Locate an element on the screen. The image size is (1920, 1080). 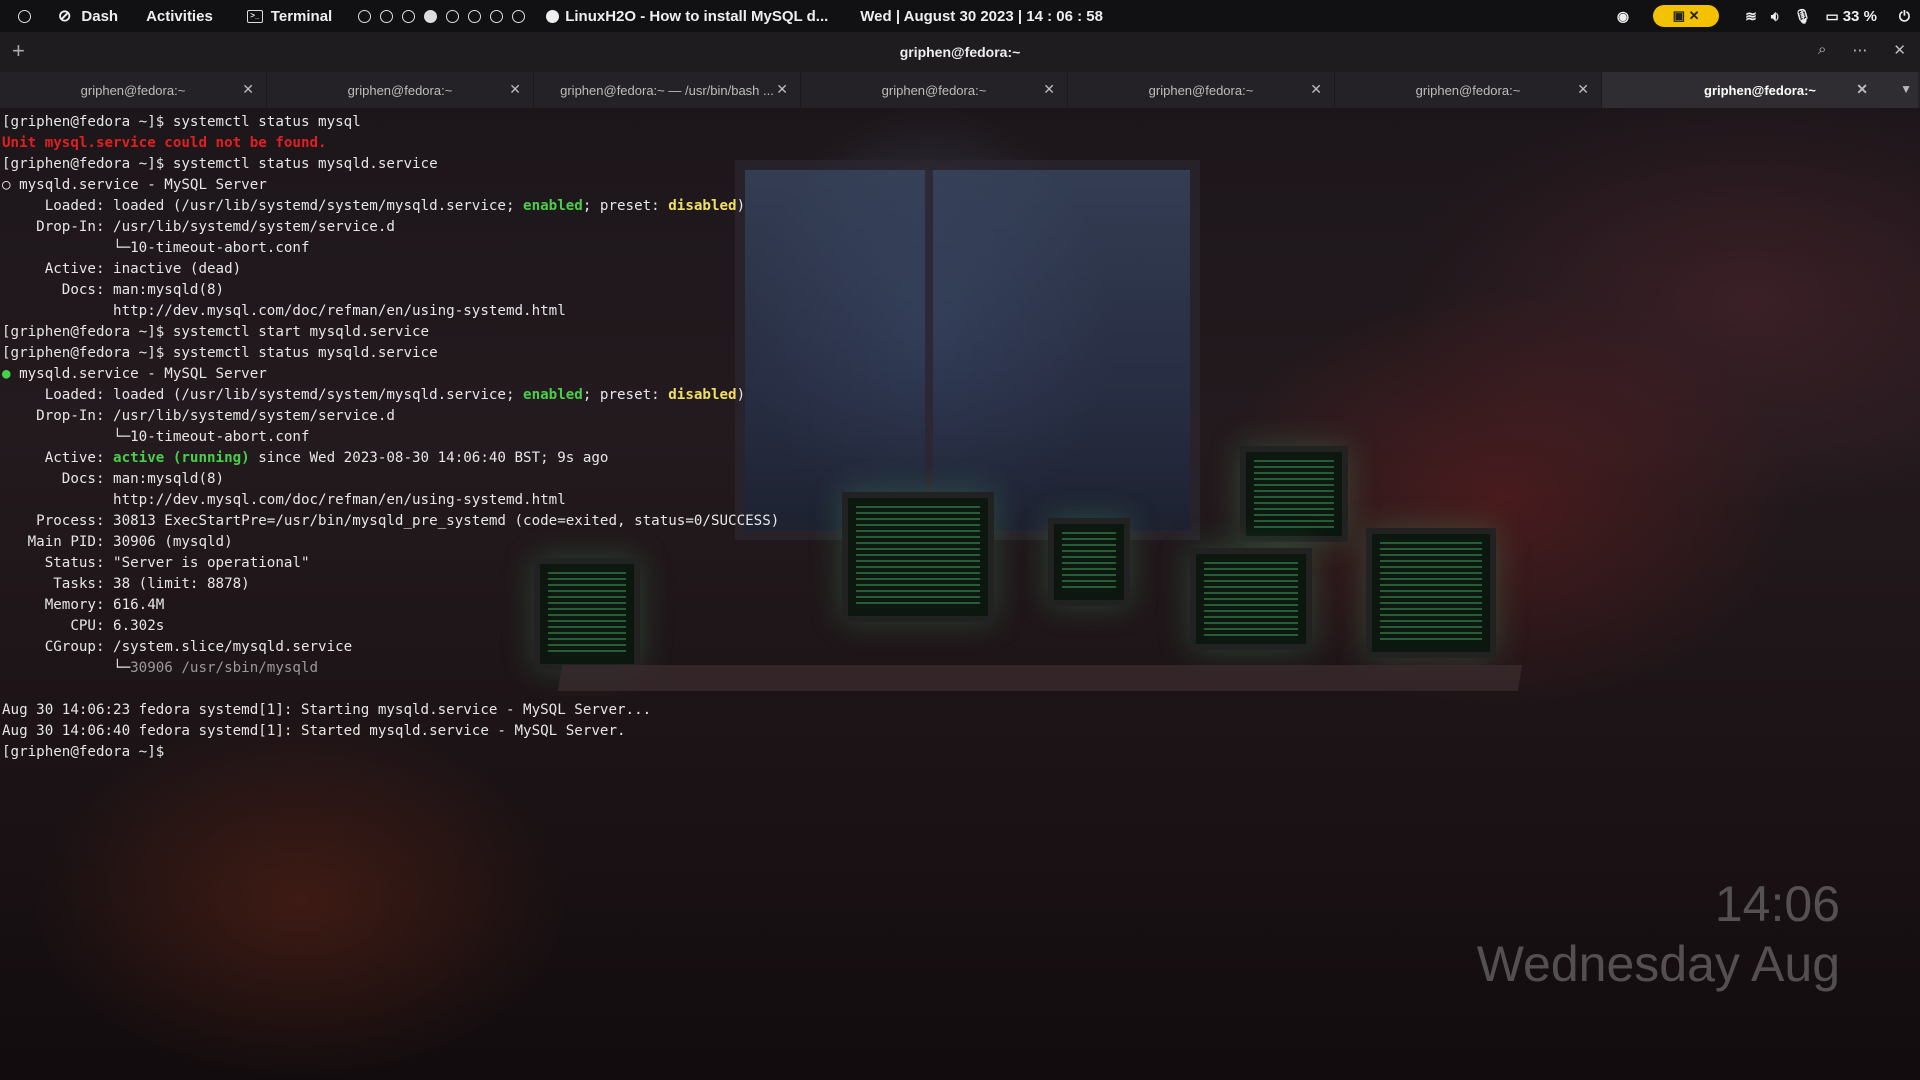
terminal-line: Memory: 616.4M is located at coordinates (83, 605).